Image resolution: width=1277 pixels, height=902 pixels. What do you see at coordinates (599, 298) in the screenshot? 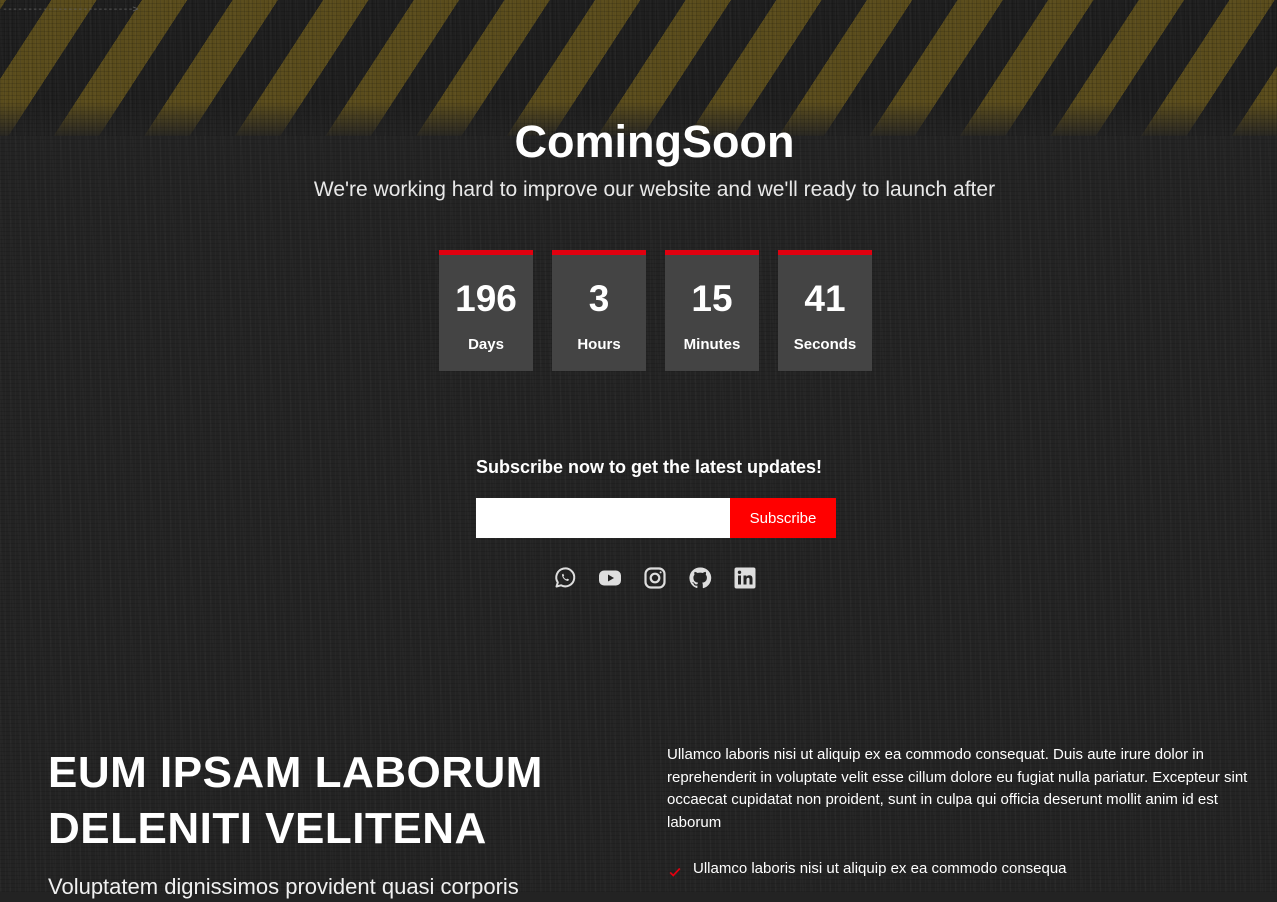
I see `countdown-hours-value: 3` at bounding box center [599, 298].